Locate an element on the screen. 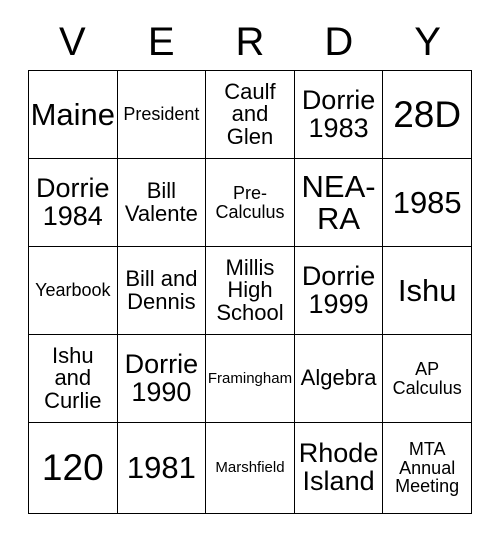 The image size is (500, 544). bingo-header-row: V E R D Y is located at coordinates (250, 42).